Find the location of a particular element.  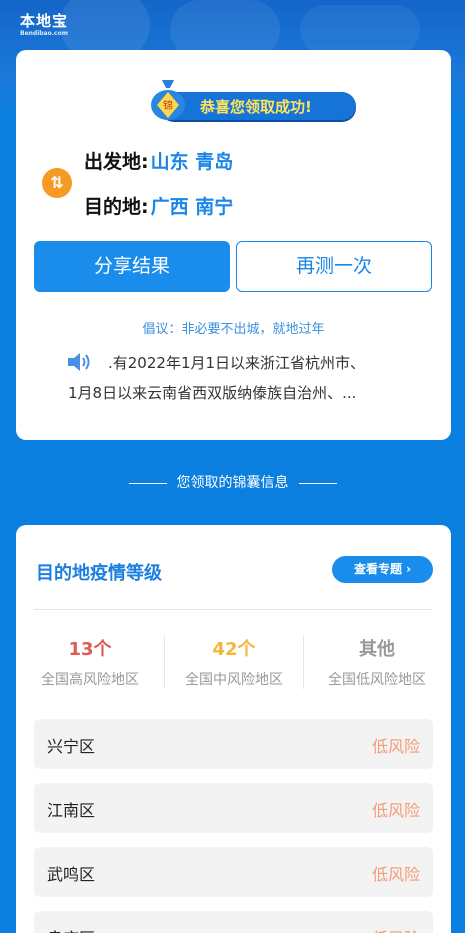

area-name: 良庆区 is located at coordinates (71, 929).